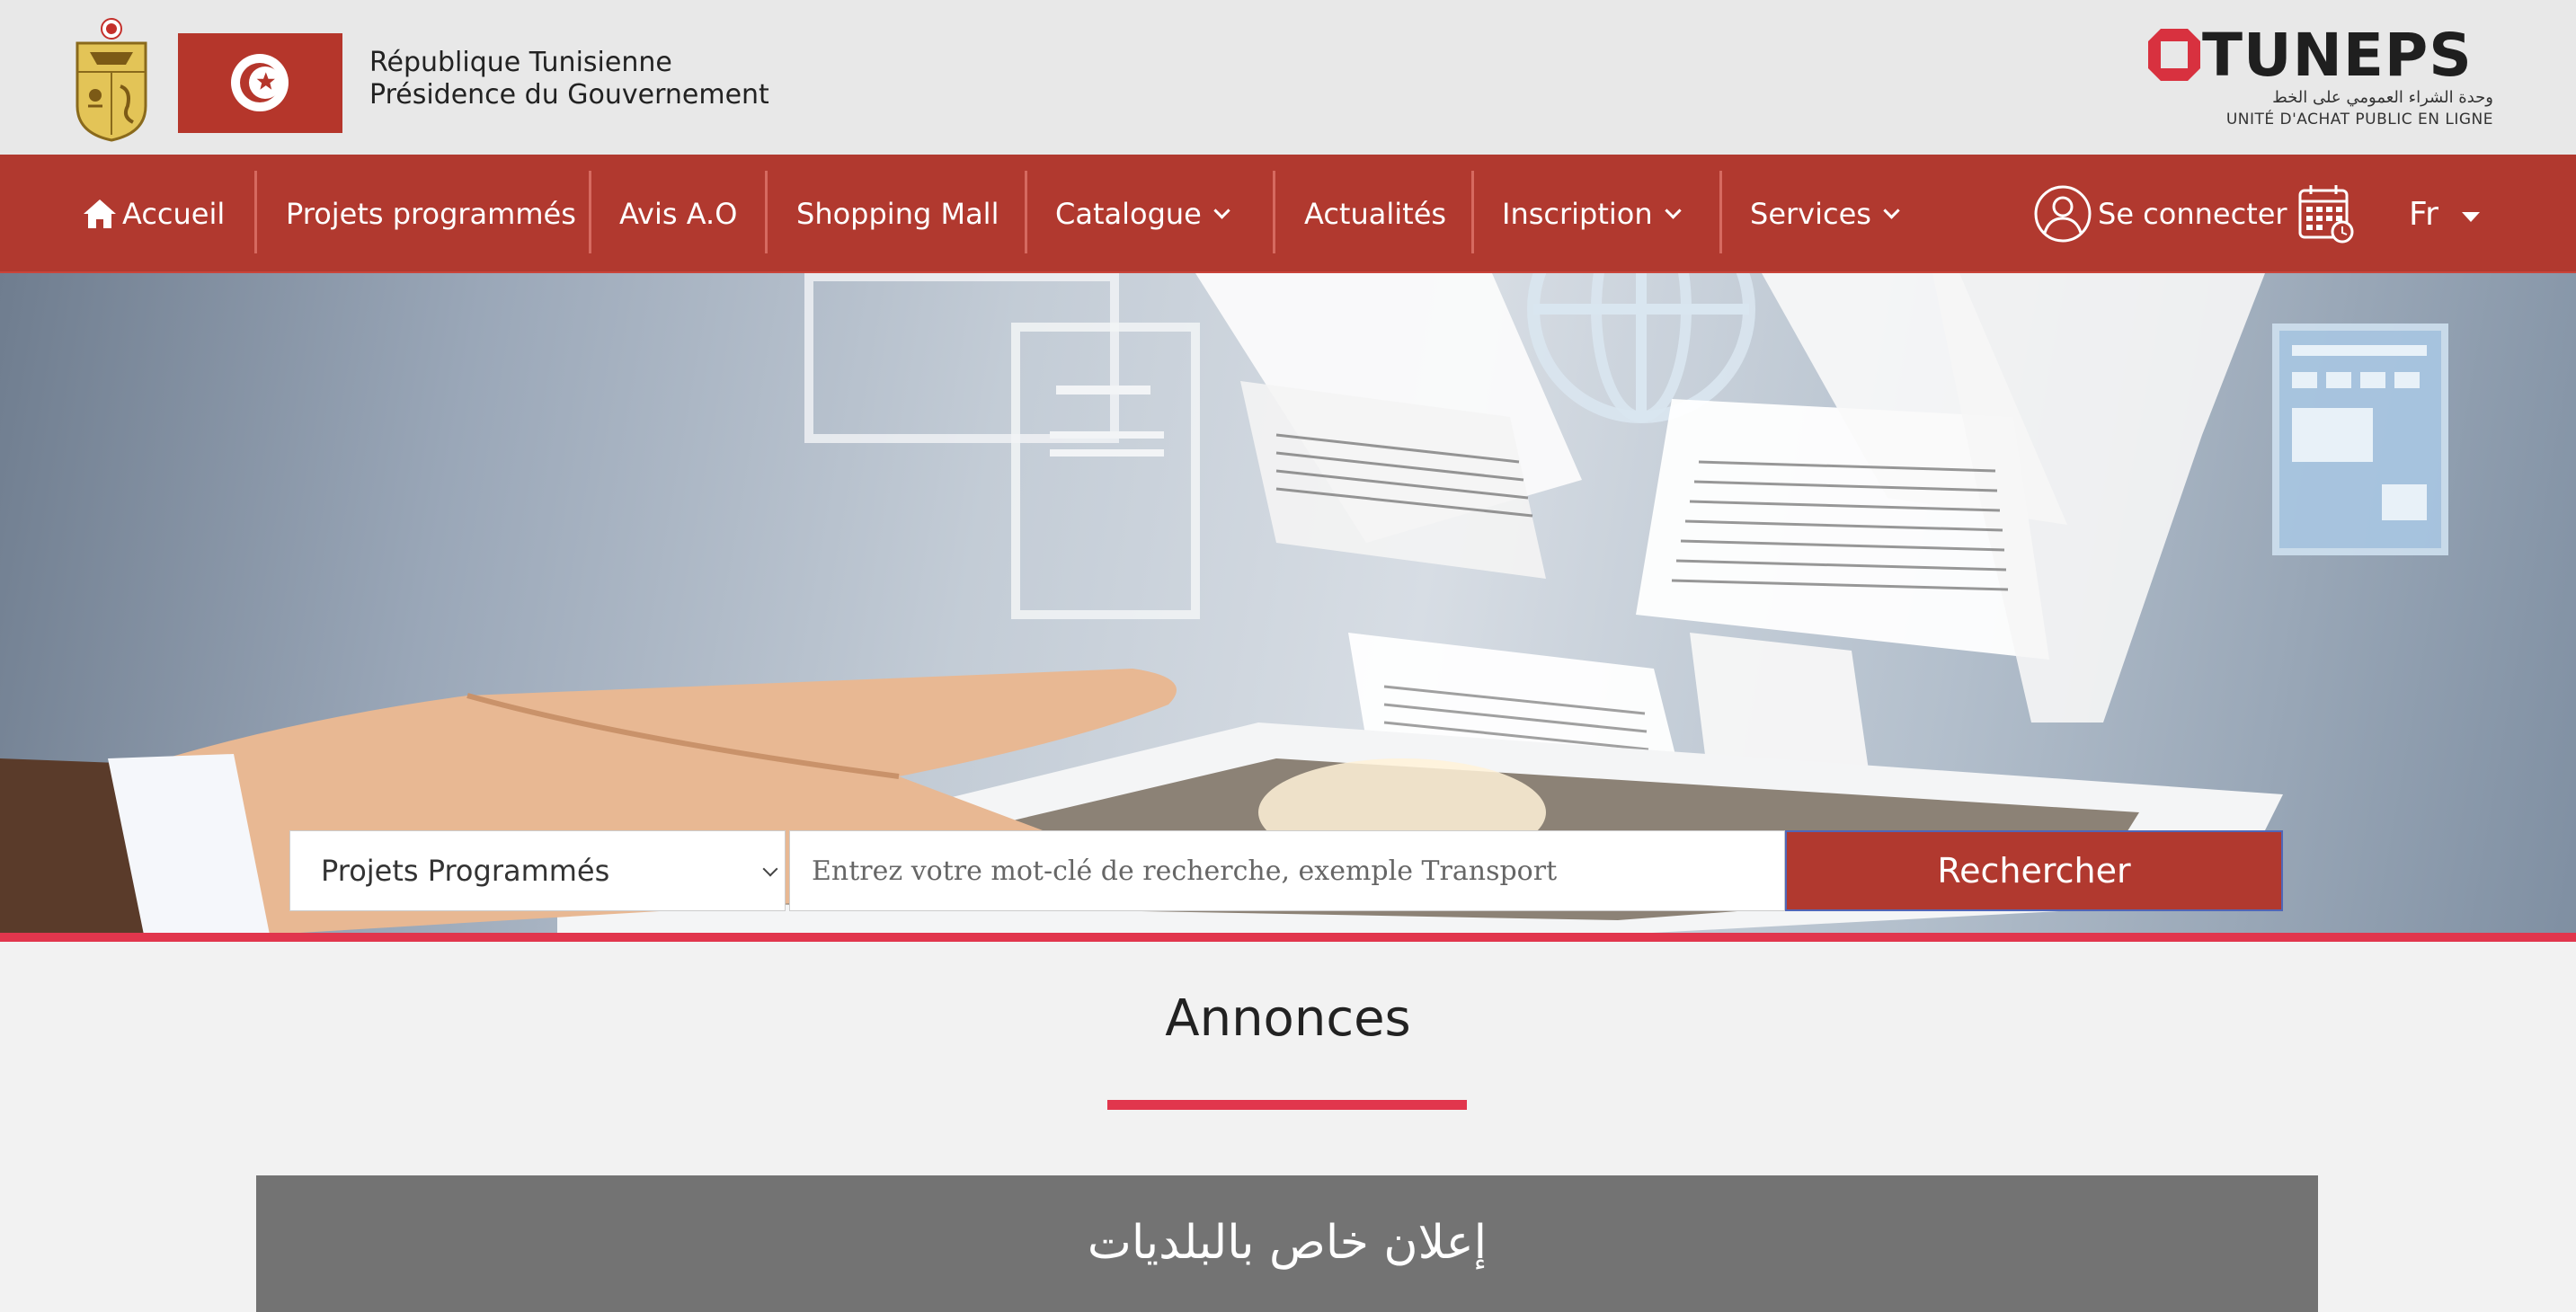 The height and width of the screenshot is (1312, 2576). What do you see at coordinates (2359, 120) in the screenshot?
I see `tuneps-logo-subtitle: UNITÉ D'ACHAT PUBLIC EN LIGNE` at bounding box center [2359, 120].